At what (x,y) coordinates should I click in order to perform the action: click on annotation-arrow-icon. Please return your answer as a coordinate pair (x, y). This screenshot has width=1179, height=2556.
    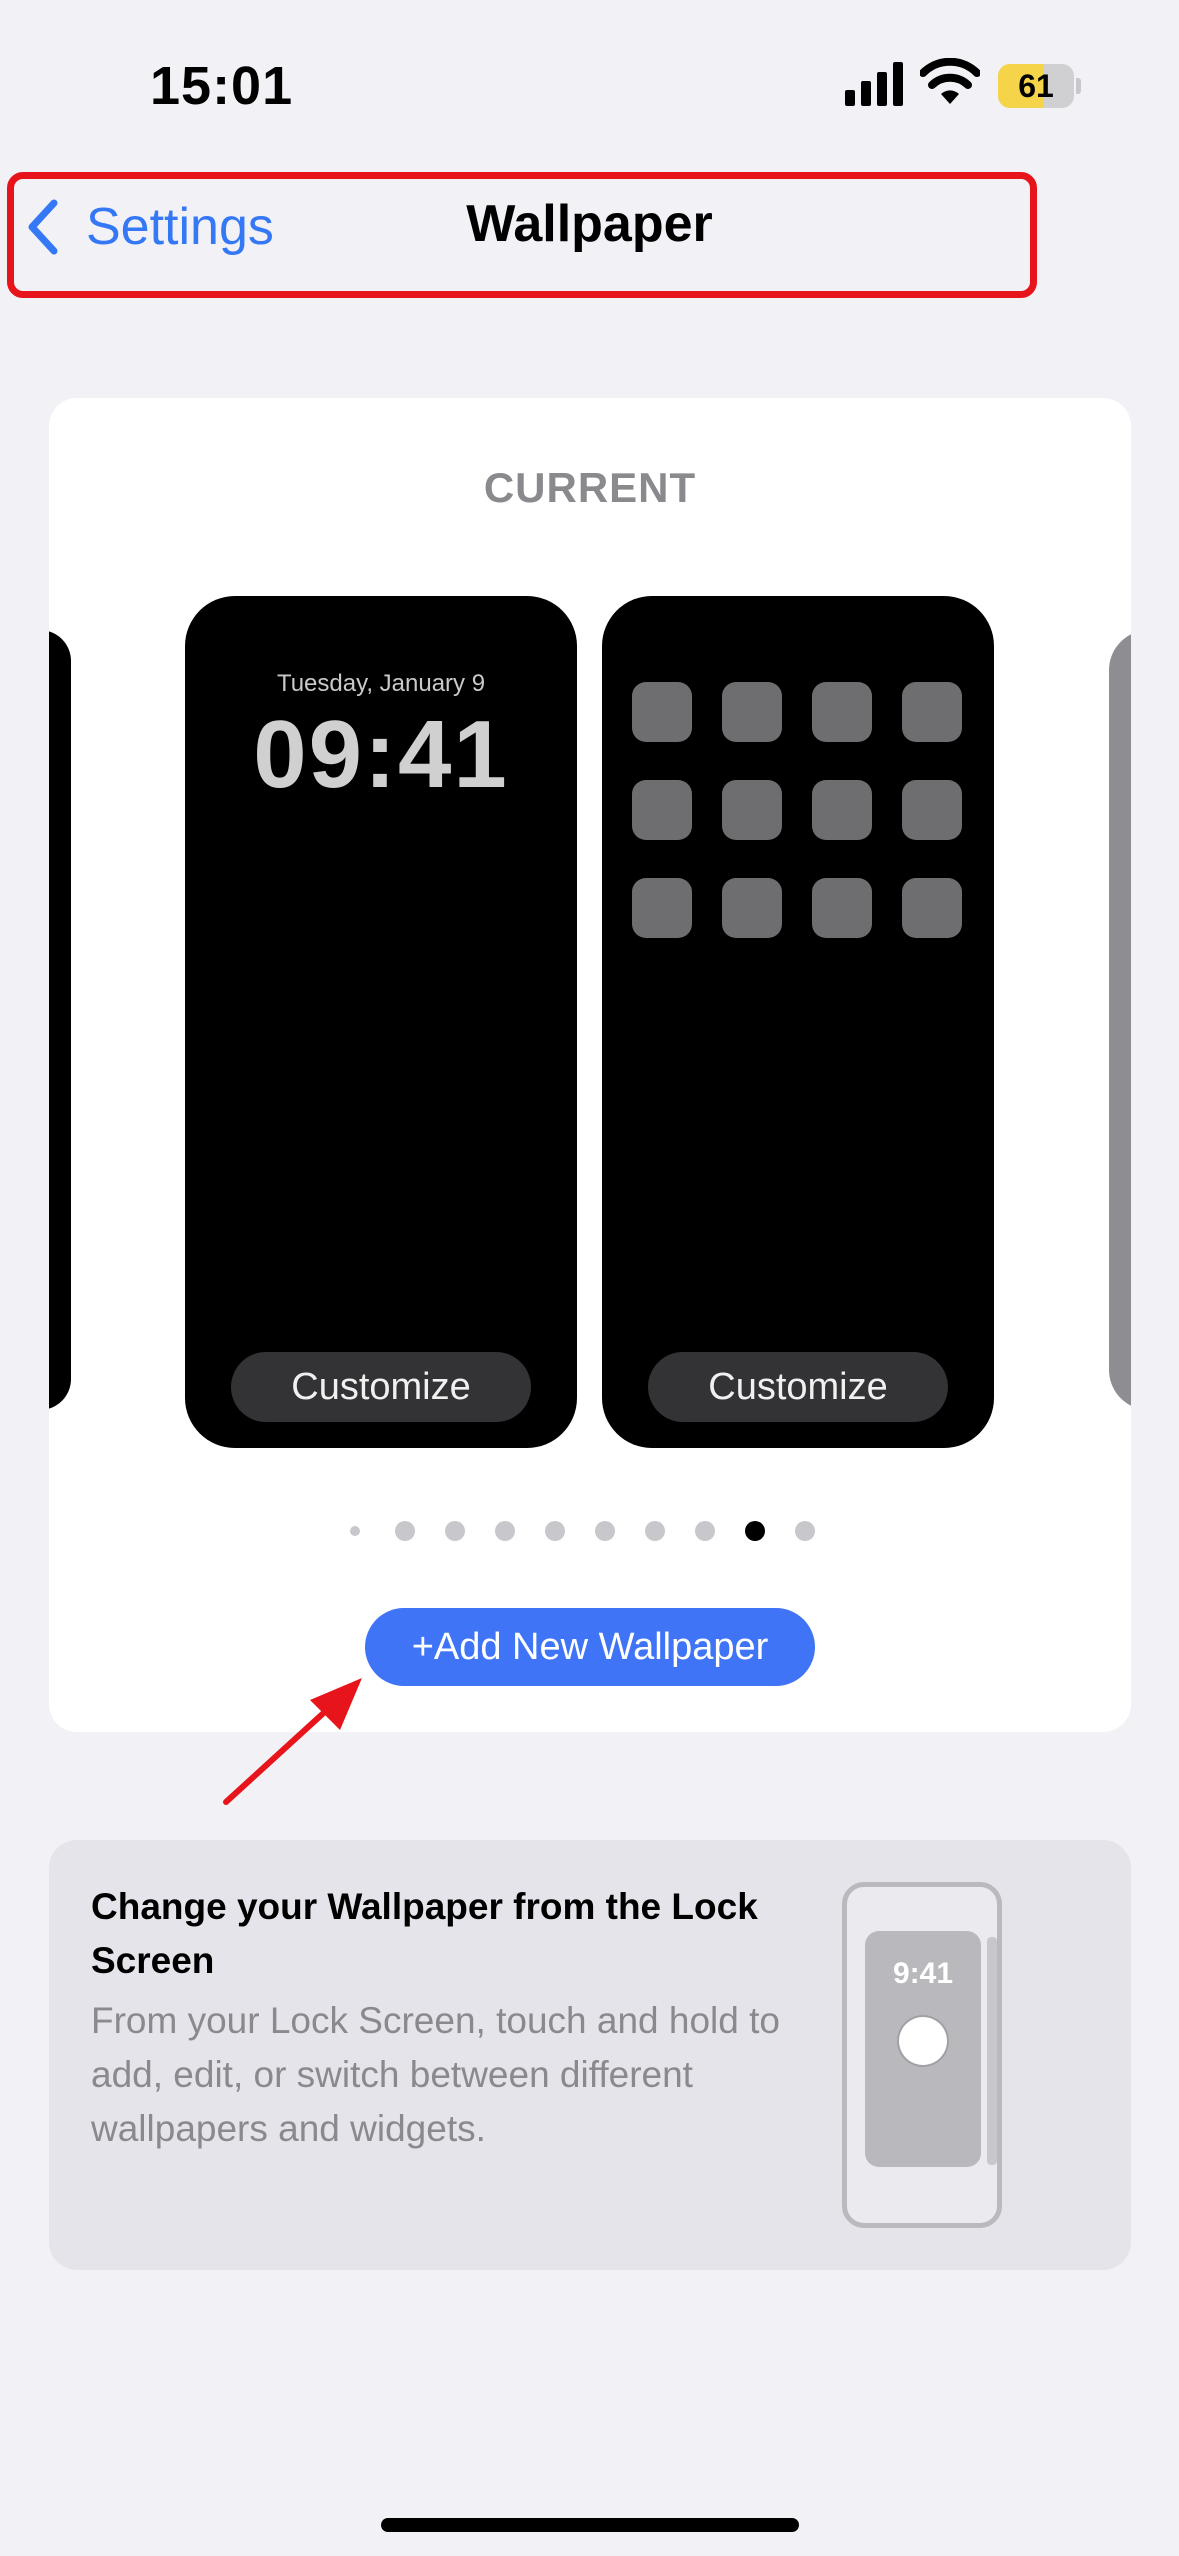
    Looking at the image, I should click on (292, 1741).